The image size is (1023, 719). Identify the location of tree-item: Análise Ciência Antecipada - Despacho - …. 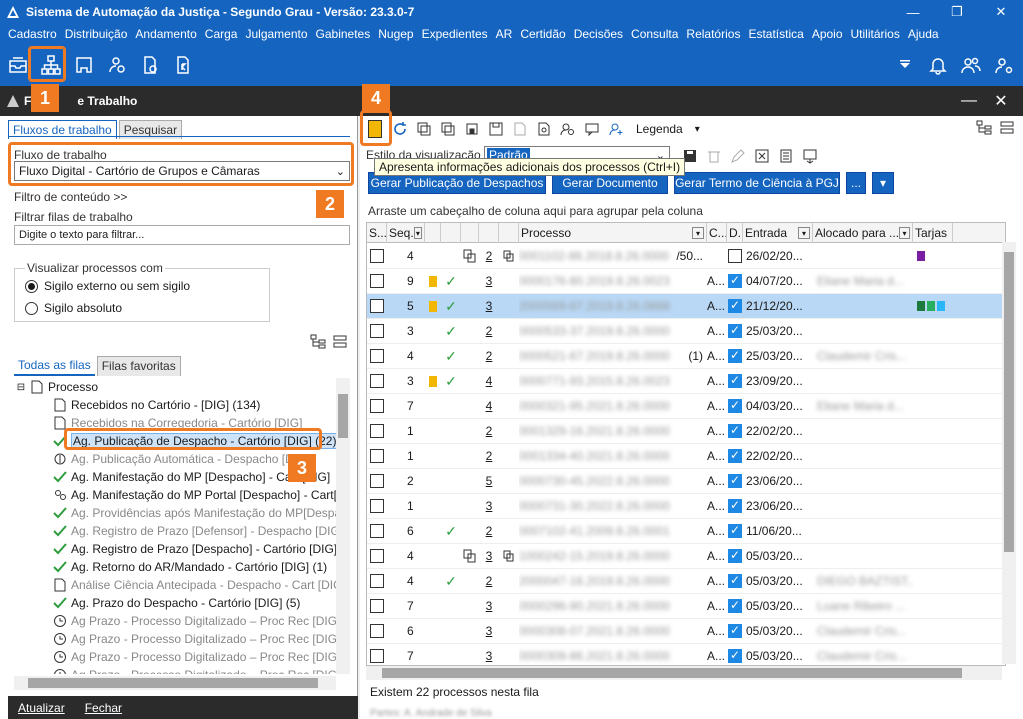
(194, 585).